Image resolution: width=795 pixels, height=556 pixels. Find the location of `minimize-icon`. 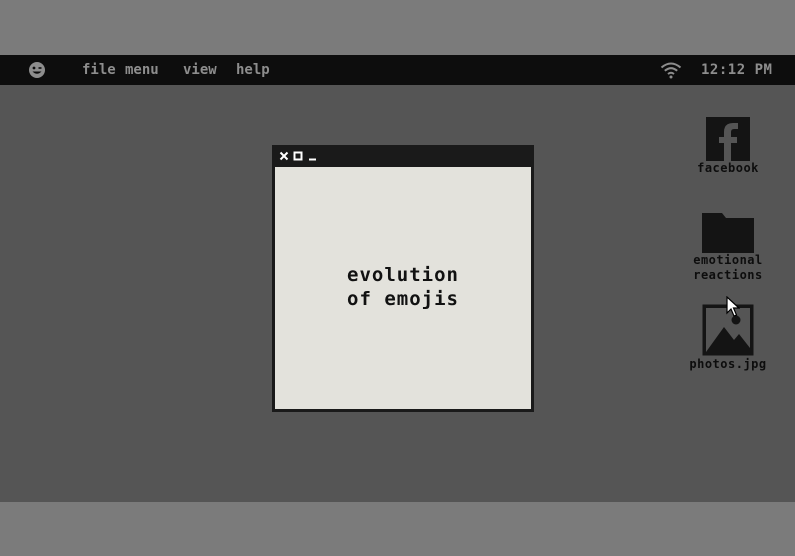

minimize-icon is located at coordinates (313, 156).